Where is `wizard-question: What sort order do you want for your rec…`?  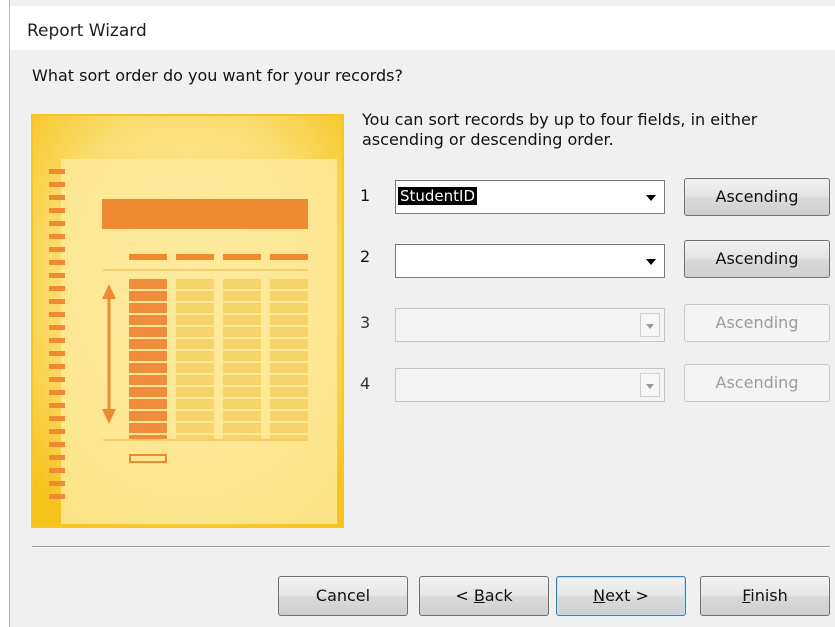
wizard-question: What sort order do you want for your rec… is located at coordinates (217, 75).